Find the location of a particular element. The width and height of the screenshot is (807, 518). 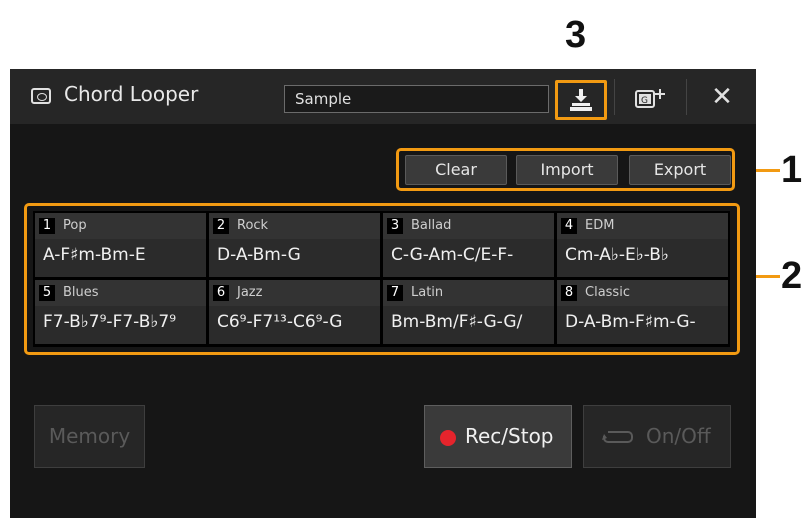

slot-number: 8 is located at coordinates (569, 293).